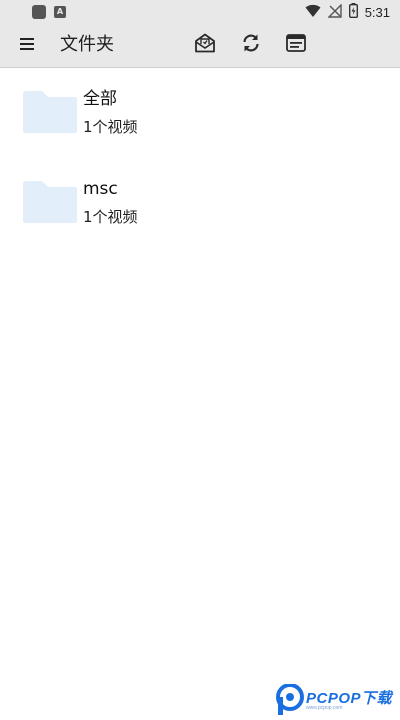 Image resolution: width=400 pixels, height=720 pixels. Describe the element at coordinates (87, 44) in the screenshot. I see `page-title: 文件夹` at that location.